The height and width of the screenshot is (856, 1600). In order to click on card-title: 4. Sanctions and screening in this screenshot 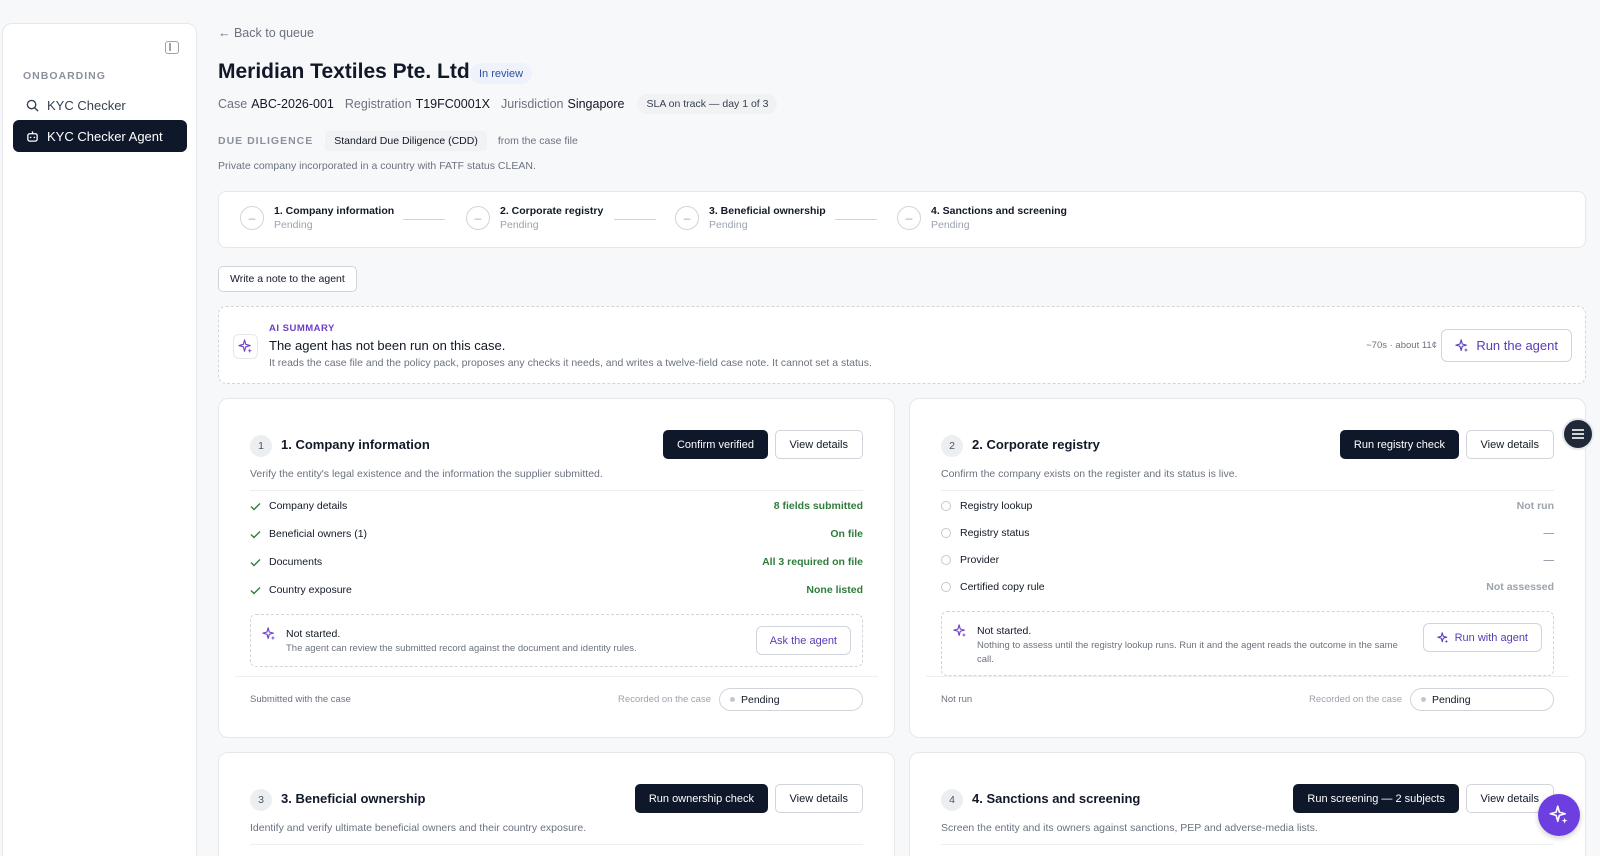, I will do `click(1056, 798)`.